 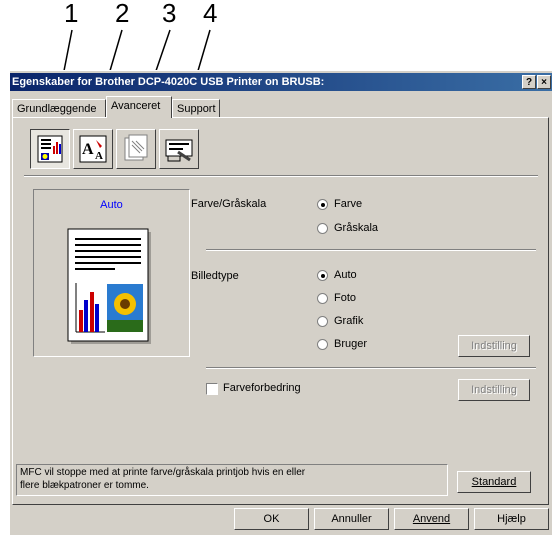 I want to click on font-button: A A, so click(x=93, y=149).